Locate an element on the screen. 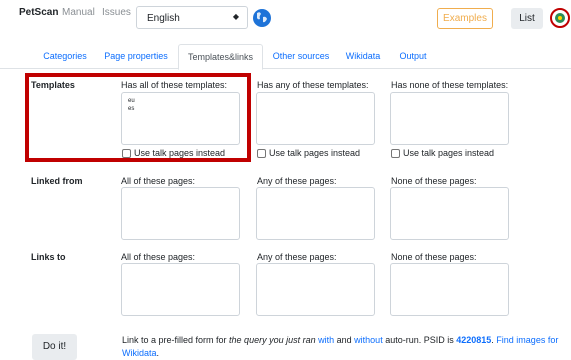 Image resolution: width=571 pixels, height=360 pixels. tab-wikidata: Wikidata is located at coordinates (363, 56).